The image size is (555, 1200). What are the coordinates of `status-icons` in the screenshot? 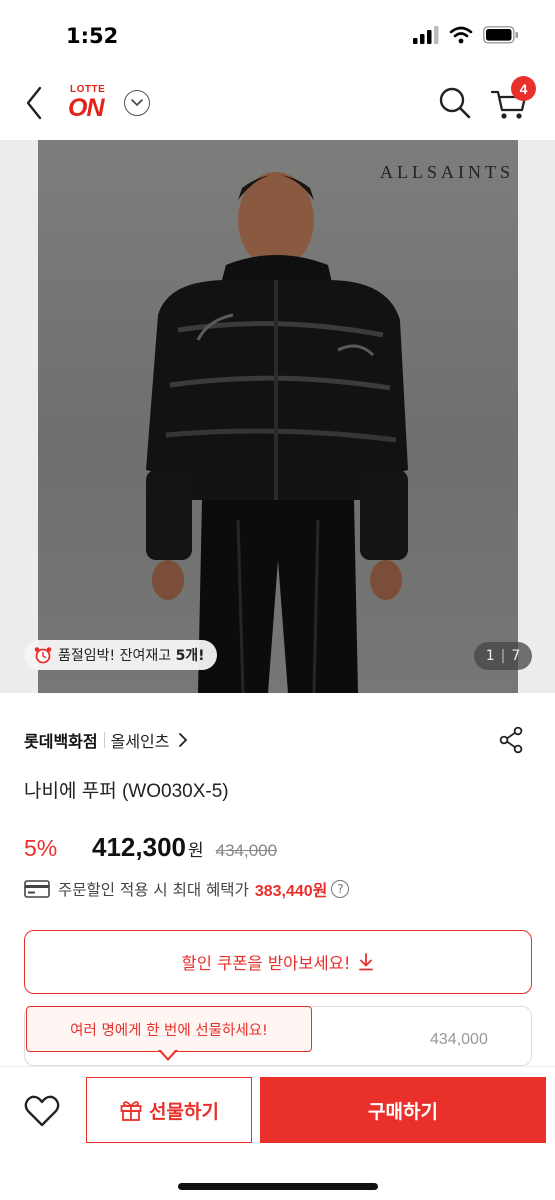 It's located at (466, 35).